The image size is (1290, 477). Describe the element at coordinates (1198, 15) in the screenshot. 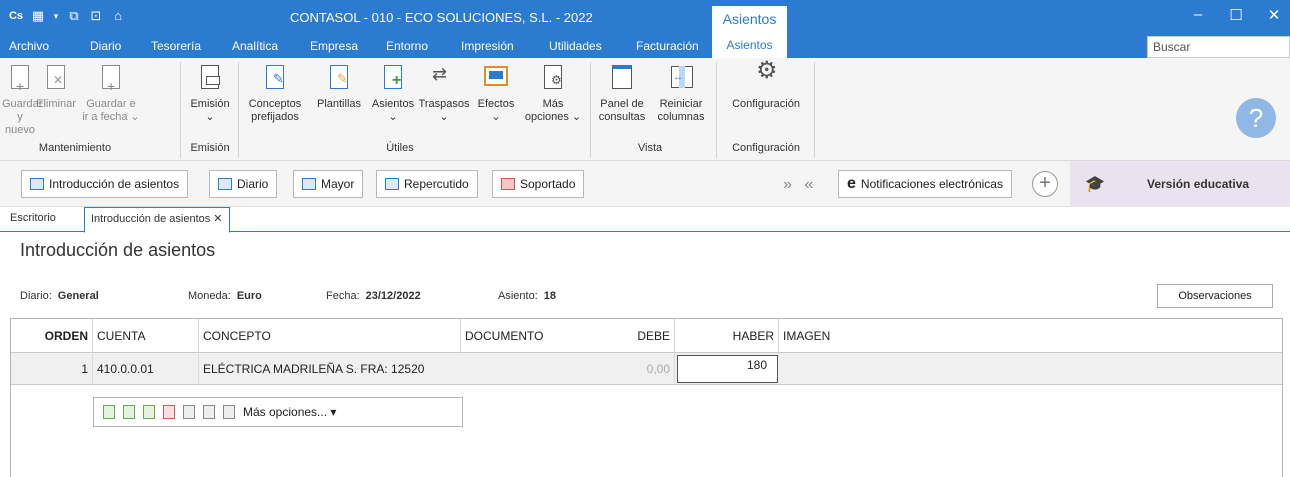

I see `minimize-button: –` at that location.